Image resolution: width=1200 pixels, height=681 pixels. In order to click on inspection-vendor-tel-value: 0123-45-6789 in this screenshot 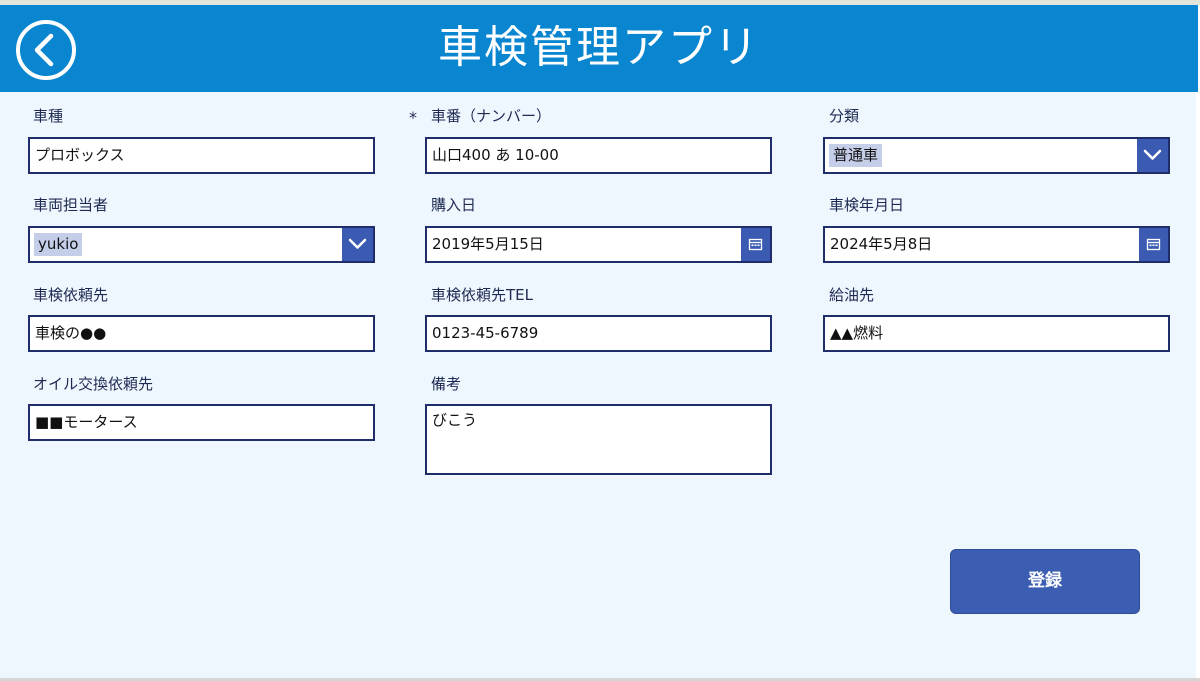, I will do `click(485, 333)`.